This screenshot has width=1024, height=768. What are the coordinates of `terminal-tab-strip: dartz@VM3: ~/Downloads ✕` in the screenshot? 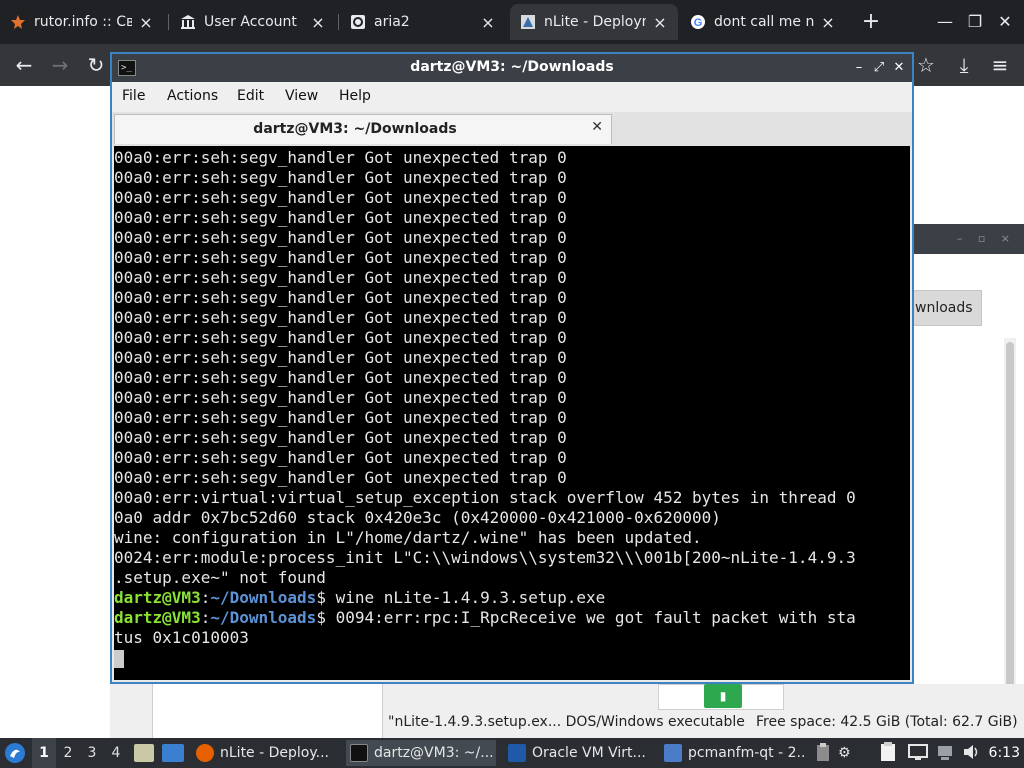 It's located at (512, 129).